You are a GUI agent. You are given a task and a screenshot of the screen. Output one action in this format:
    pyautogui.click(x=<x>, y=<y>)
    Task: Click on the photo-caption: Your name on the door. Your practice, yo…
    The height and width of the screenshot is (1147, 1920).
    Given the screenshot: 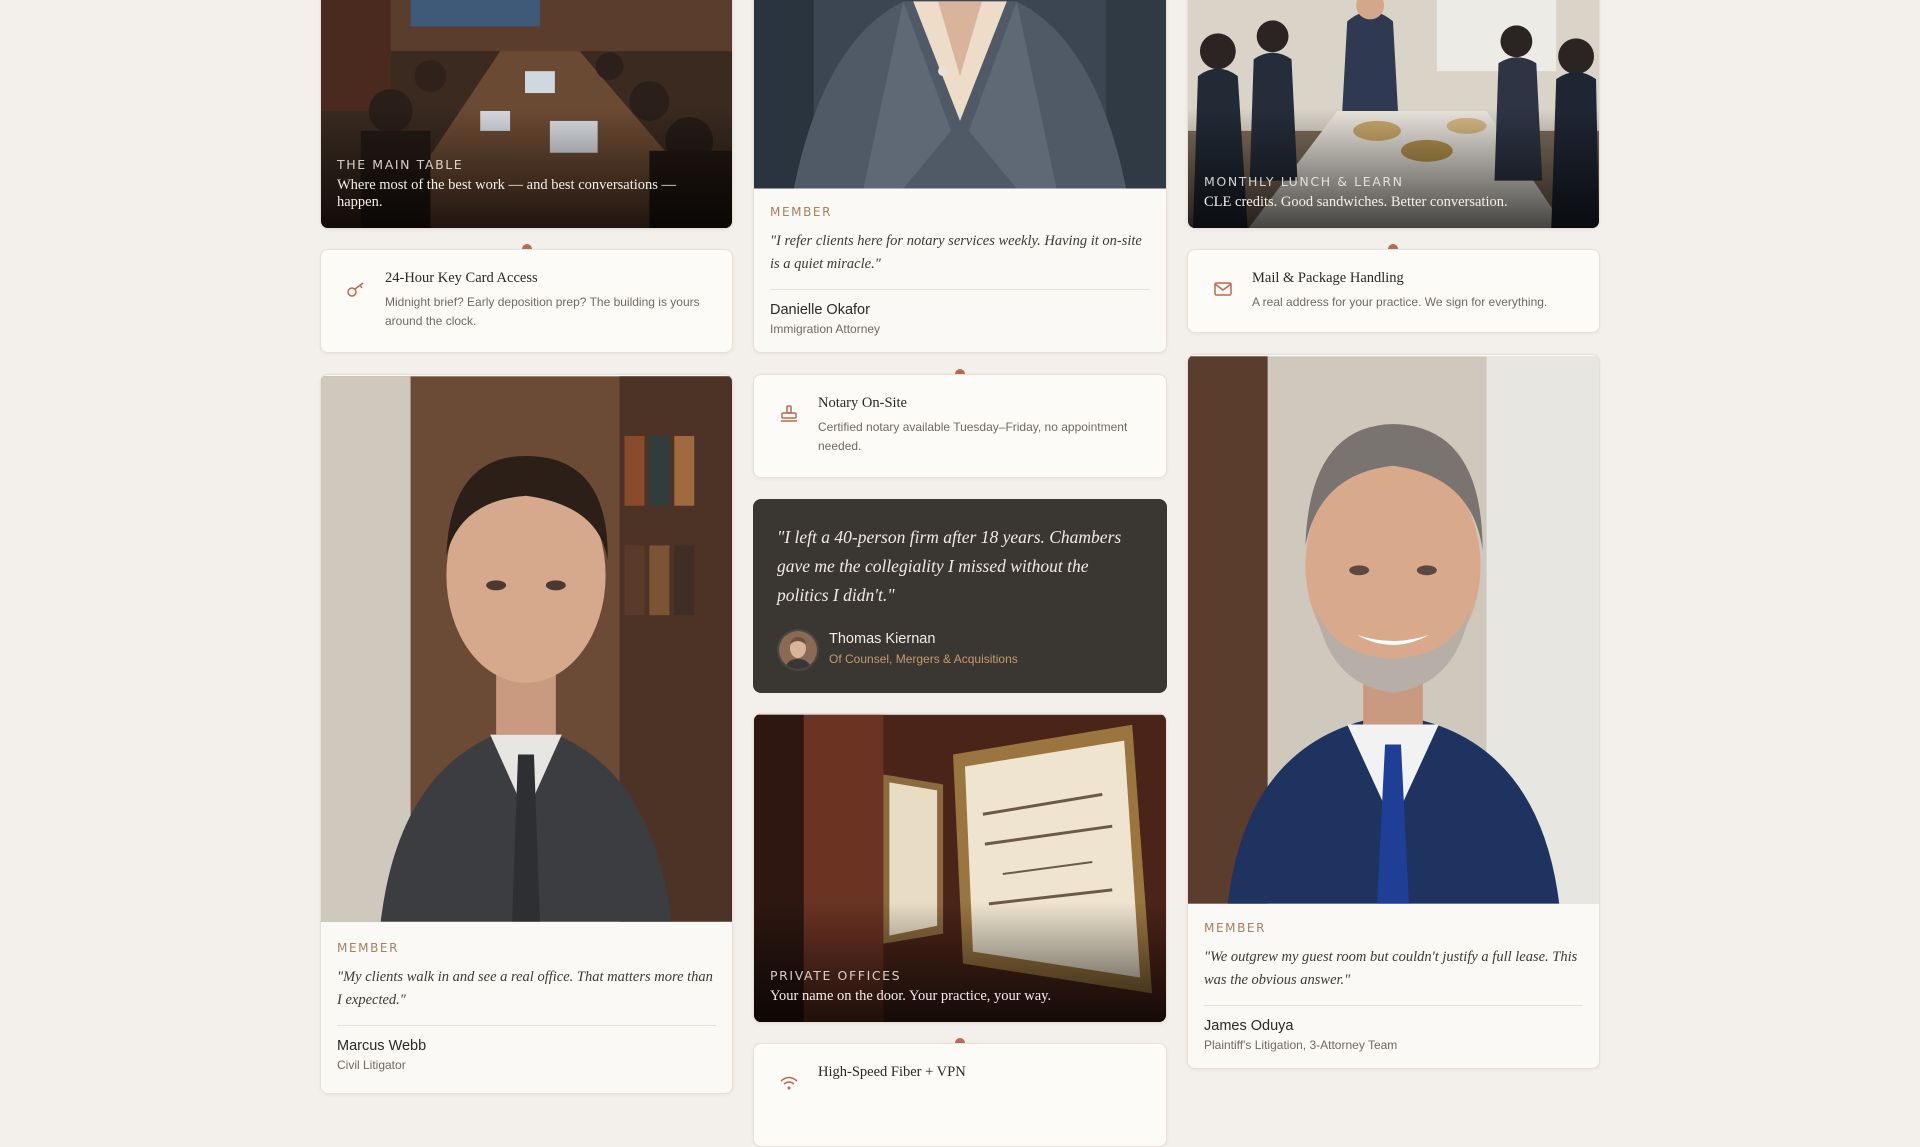 What is the action you would take?
    pyautogui.click(x=911, y=996)
    